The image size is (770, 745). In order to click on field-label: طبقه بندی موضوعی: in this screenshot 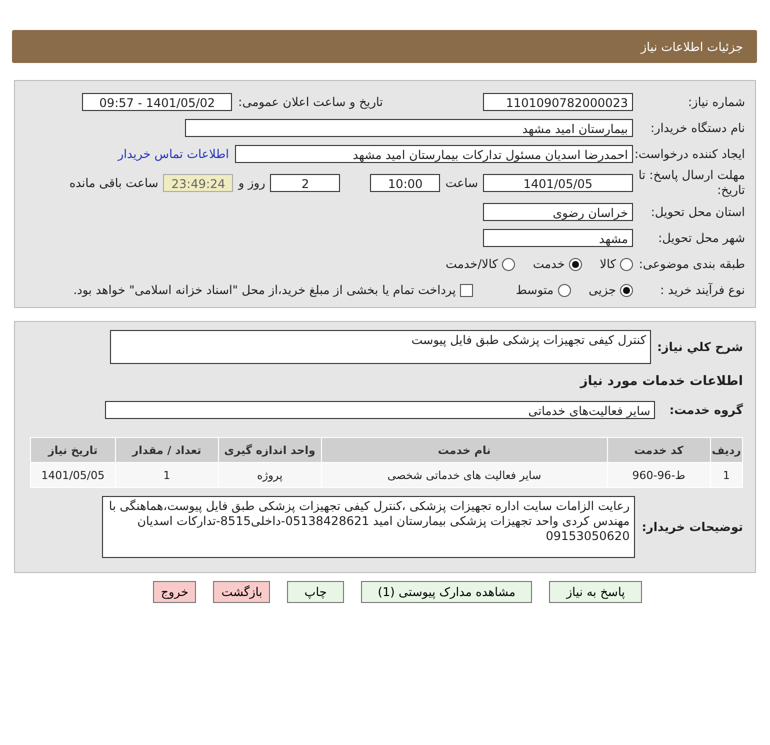, I will do `click(692, 264)`.